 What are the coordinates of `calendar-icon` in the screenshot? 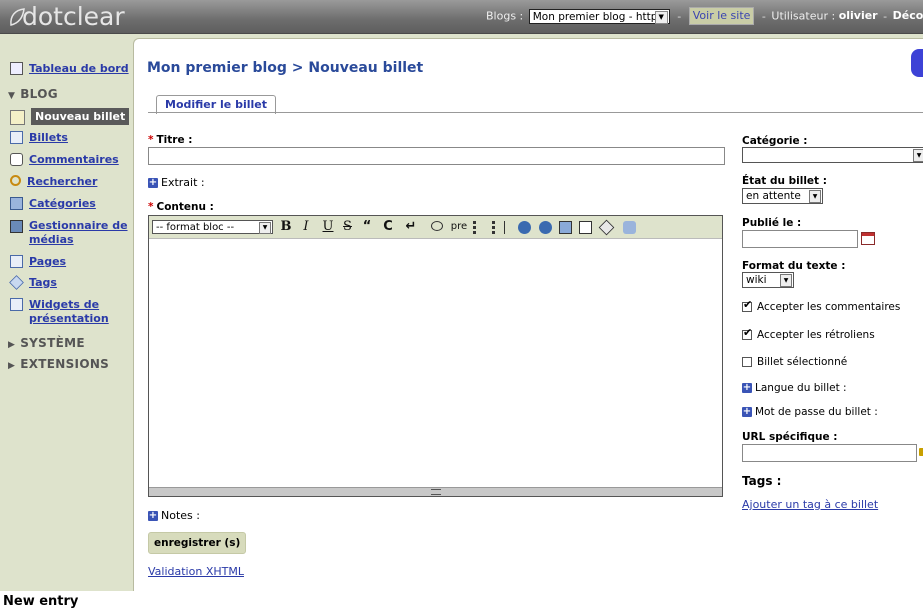 It's located at (868, 238).